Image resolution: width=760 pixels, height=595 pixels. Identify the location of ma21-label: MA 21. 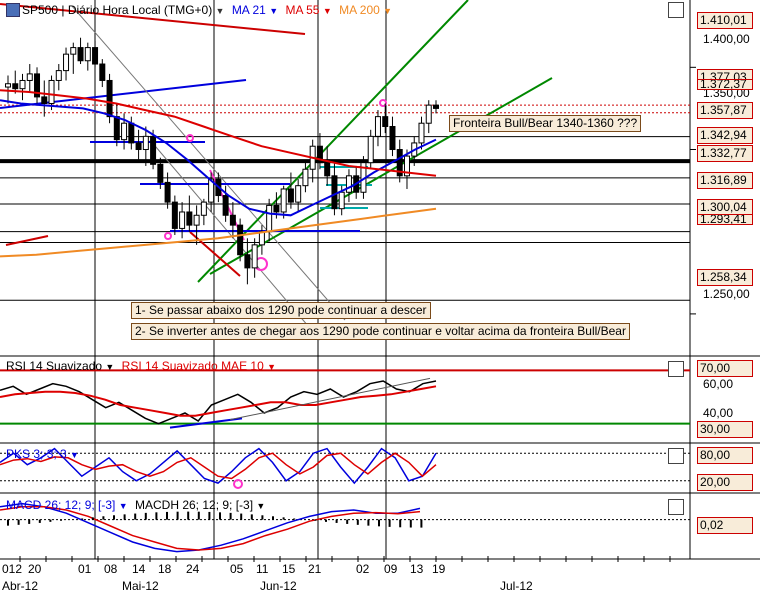
(249, 10).